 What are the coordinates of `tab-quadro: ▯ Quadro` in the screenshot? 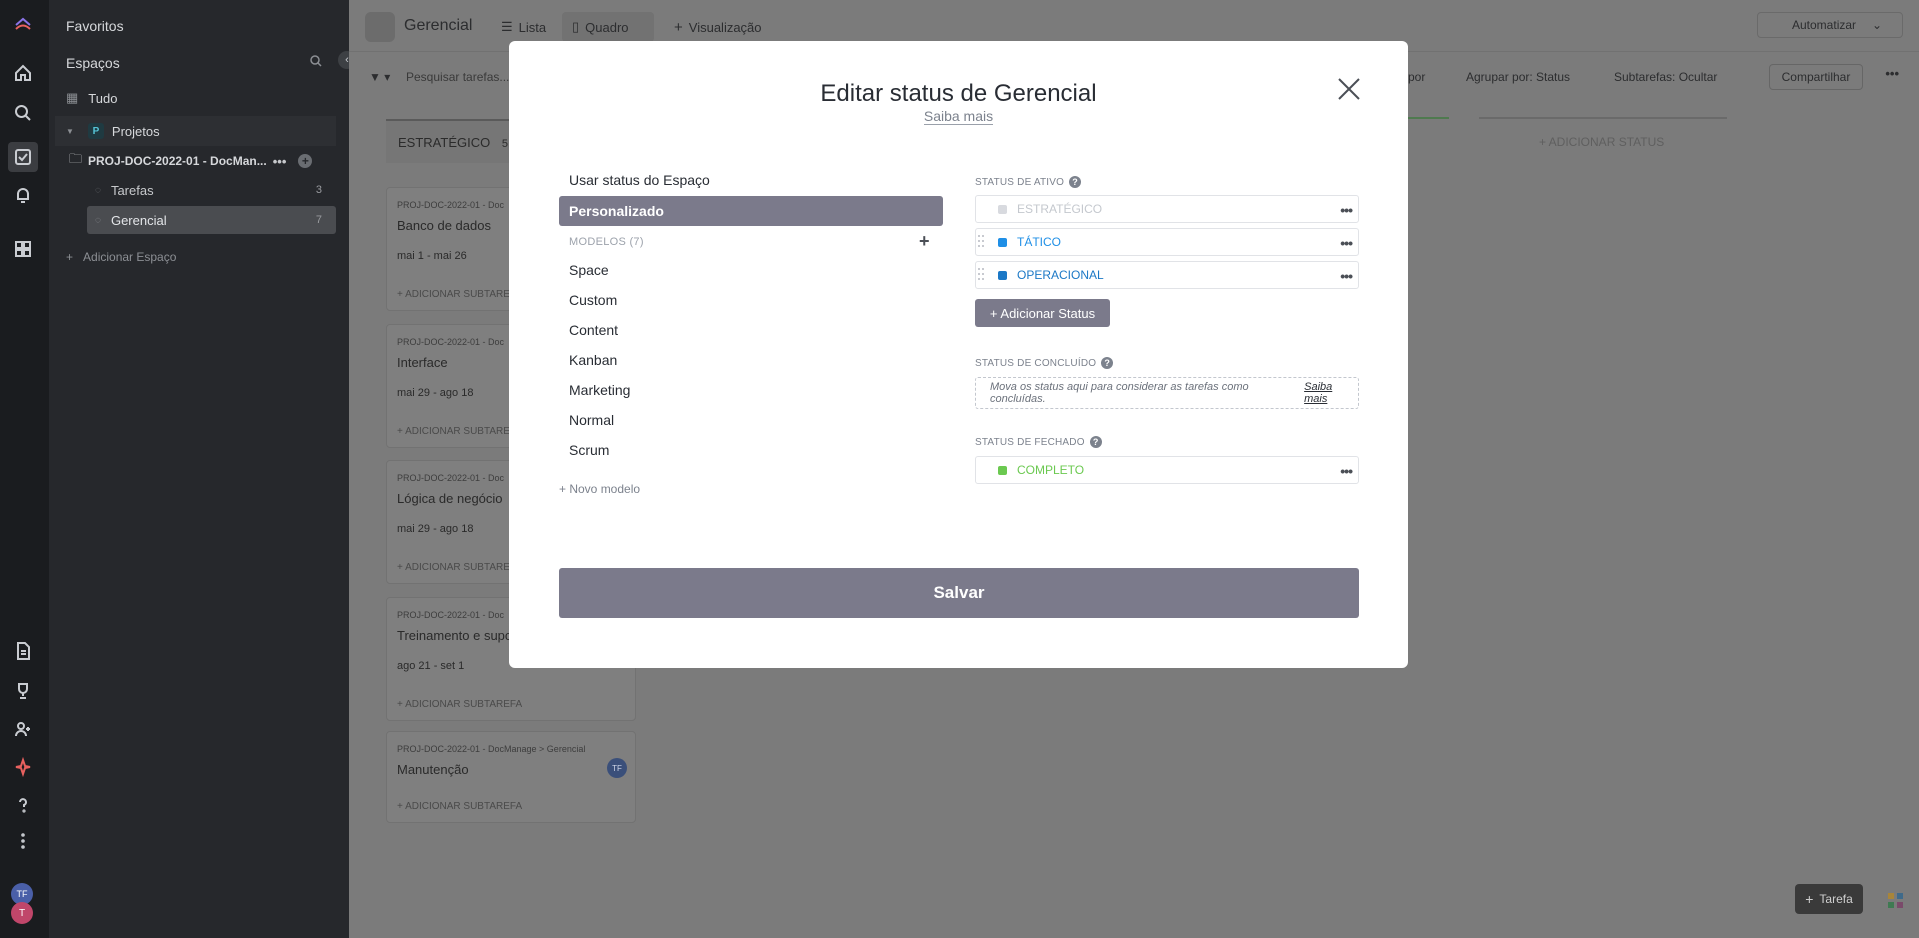 It's located at (600, 27).